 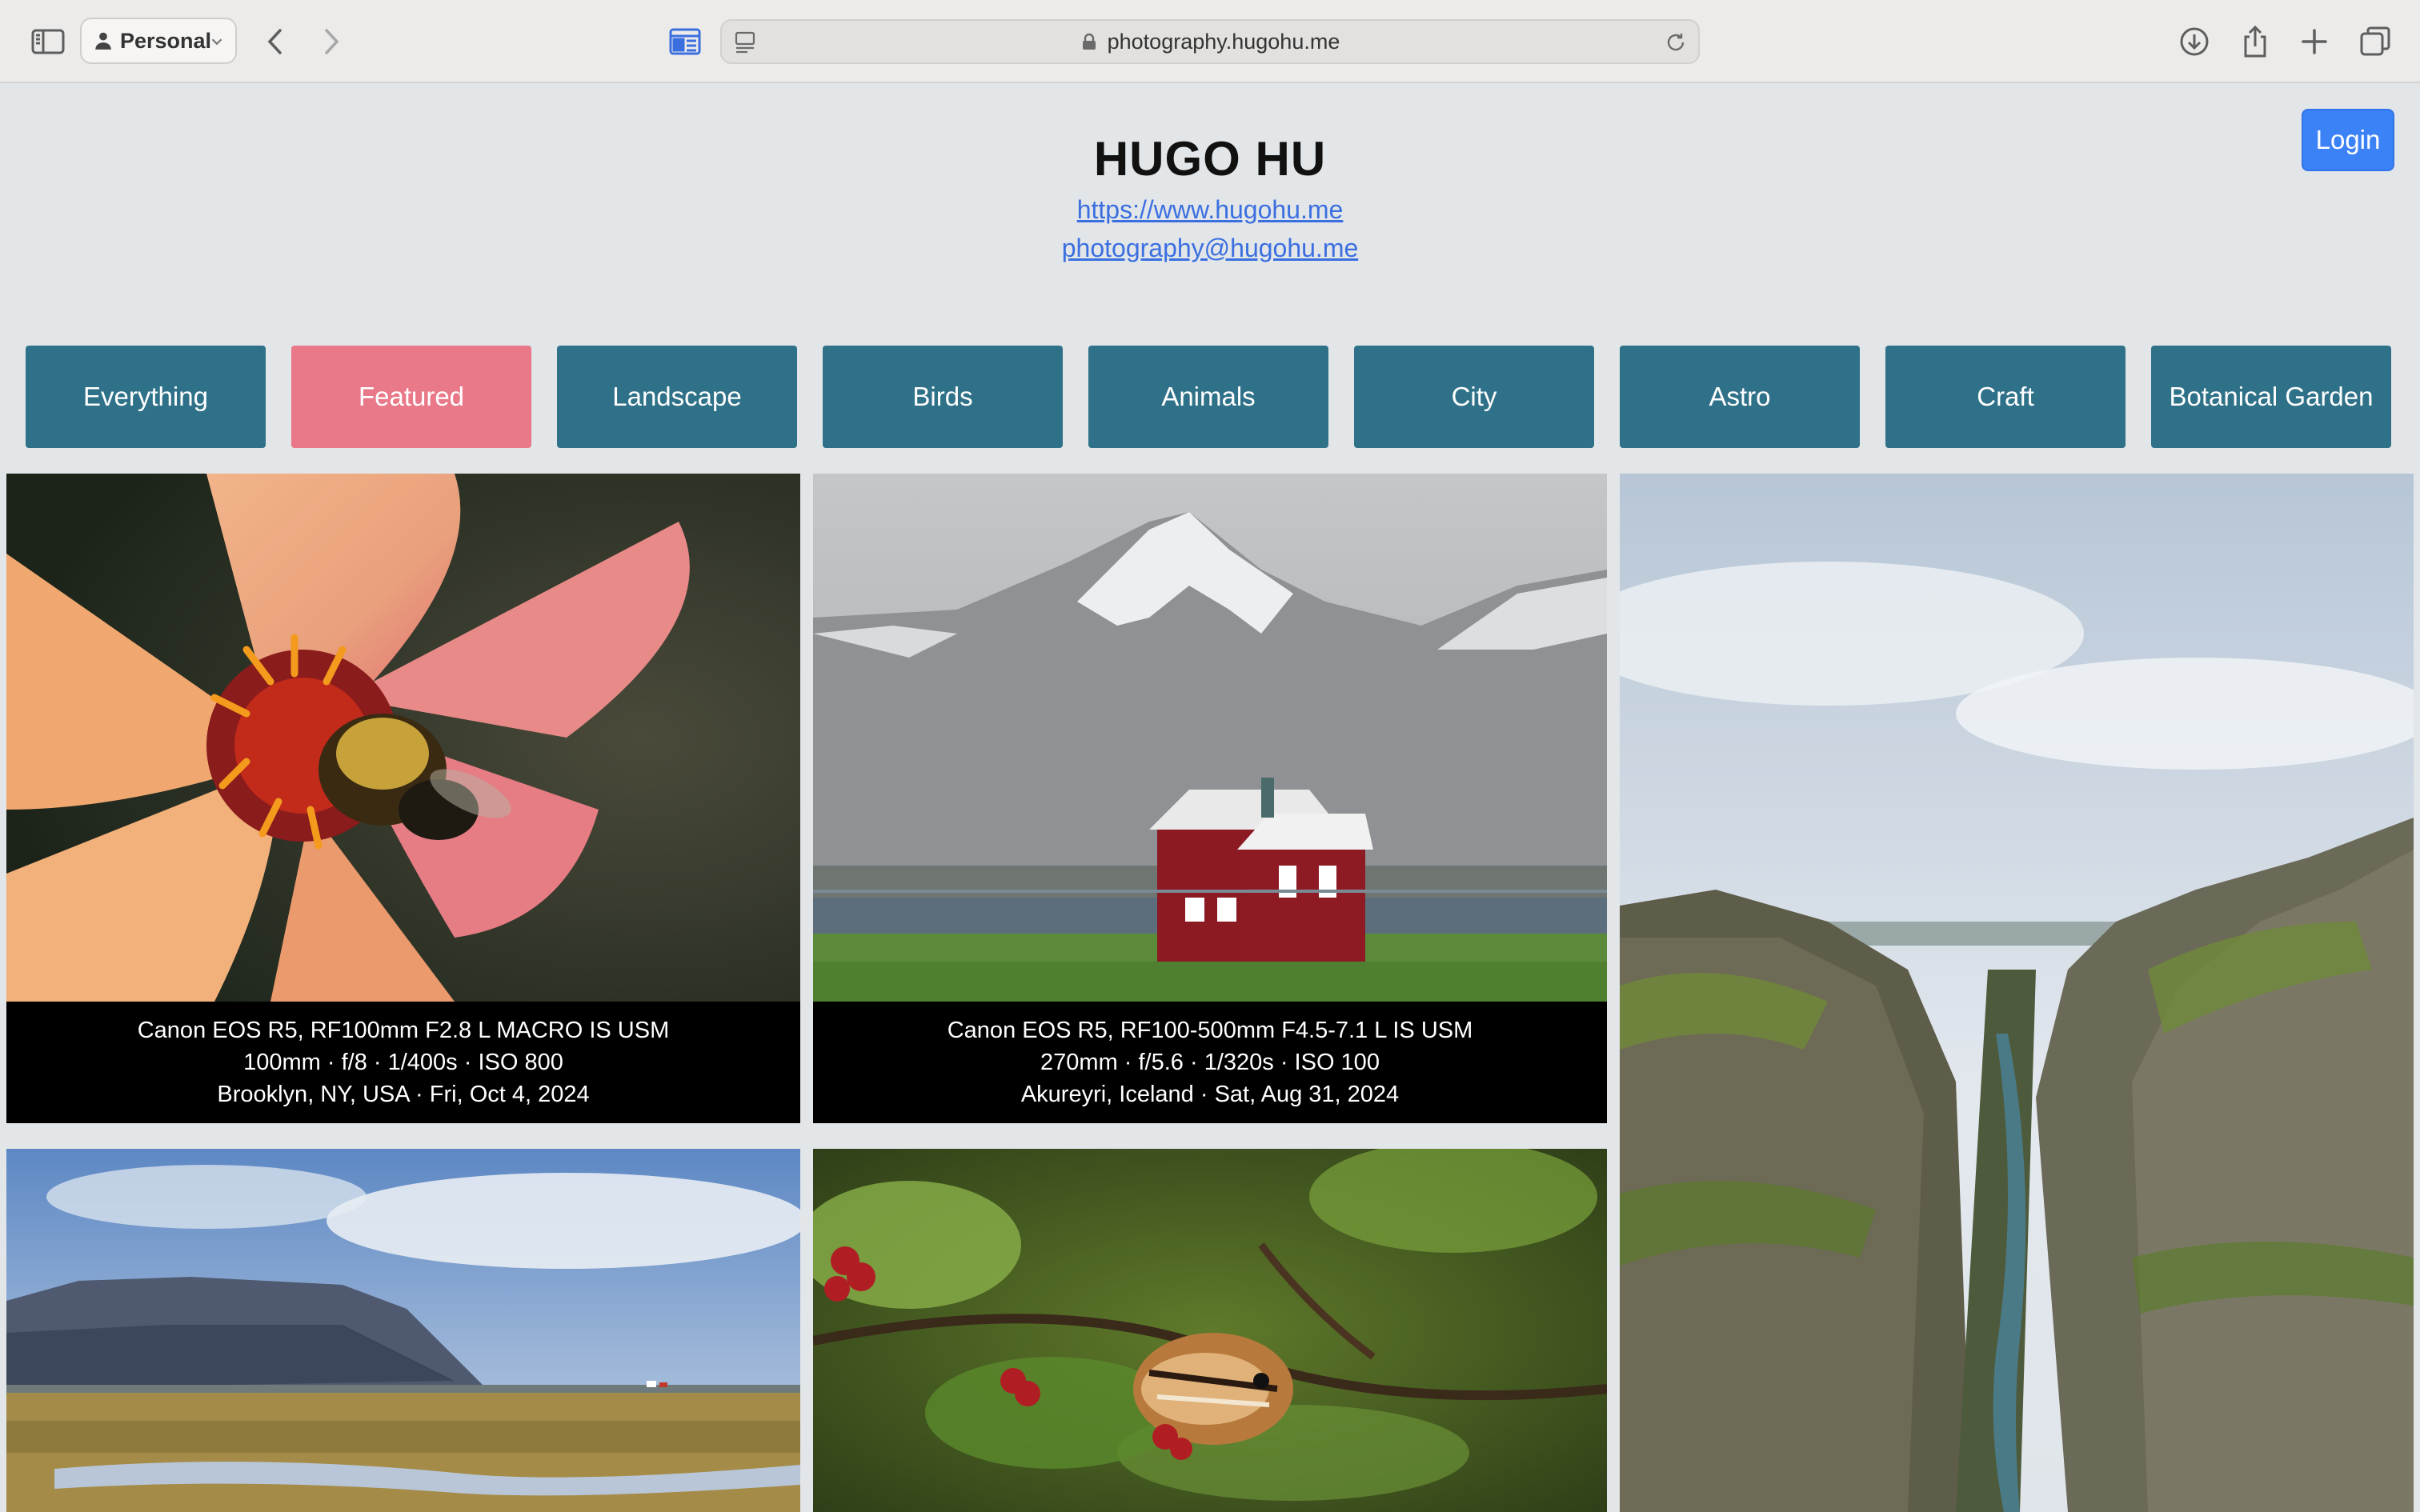 I want to click on browser-toolbar: Personal photography.hugohu.me, so click(x=1210, y=41).